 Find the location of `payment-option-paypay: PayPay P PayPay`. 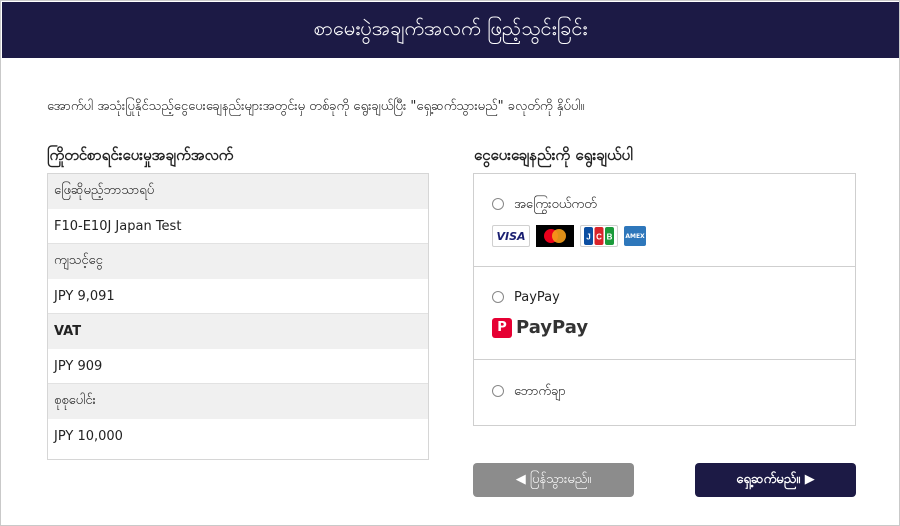

payment-option-paypay: PayPay P PayPay is located at coordinates (664, 313).